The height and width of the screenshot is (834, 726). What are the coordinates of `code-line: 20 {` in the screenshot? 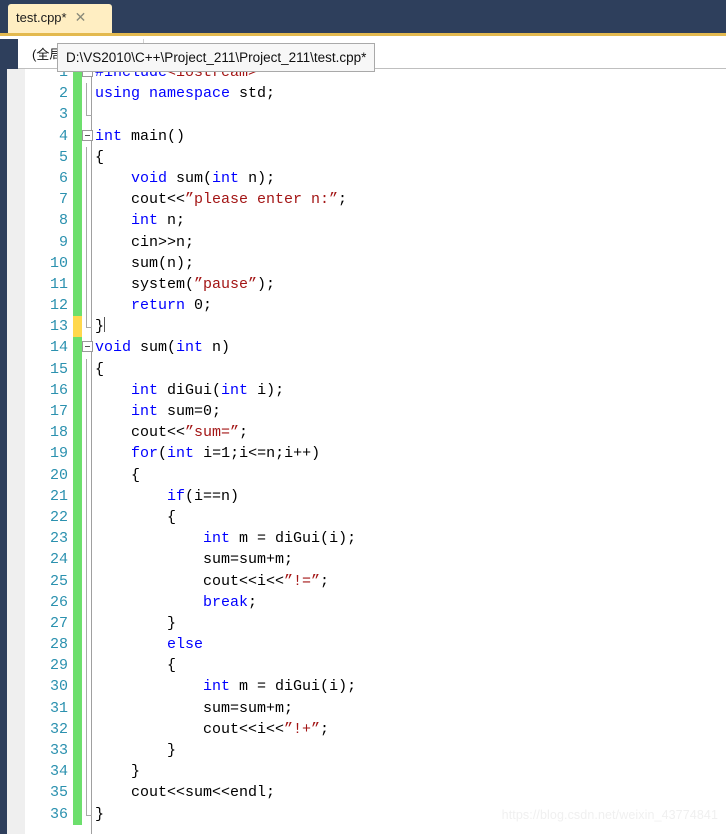 It's located at (363, 475).